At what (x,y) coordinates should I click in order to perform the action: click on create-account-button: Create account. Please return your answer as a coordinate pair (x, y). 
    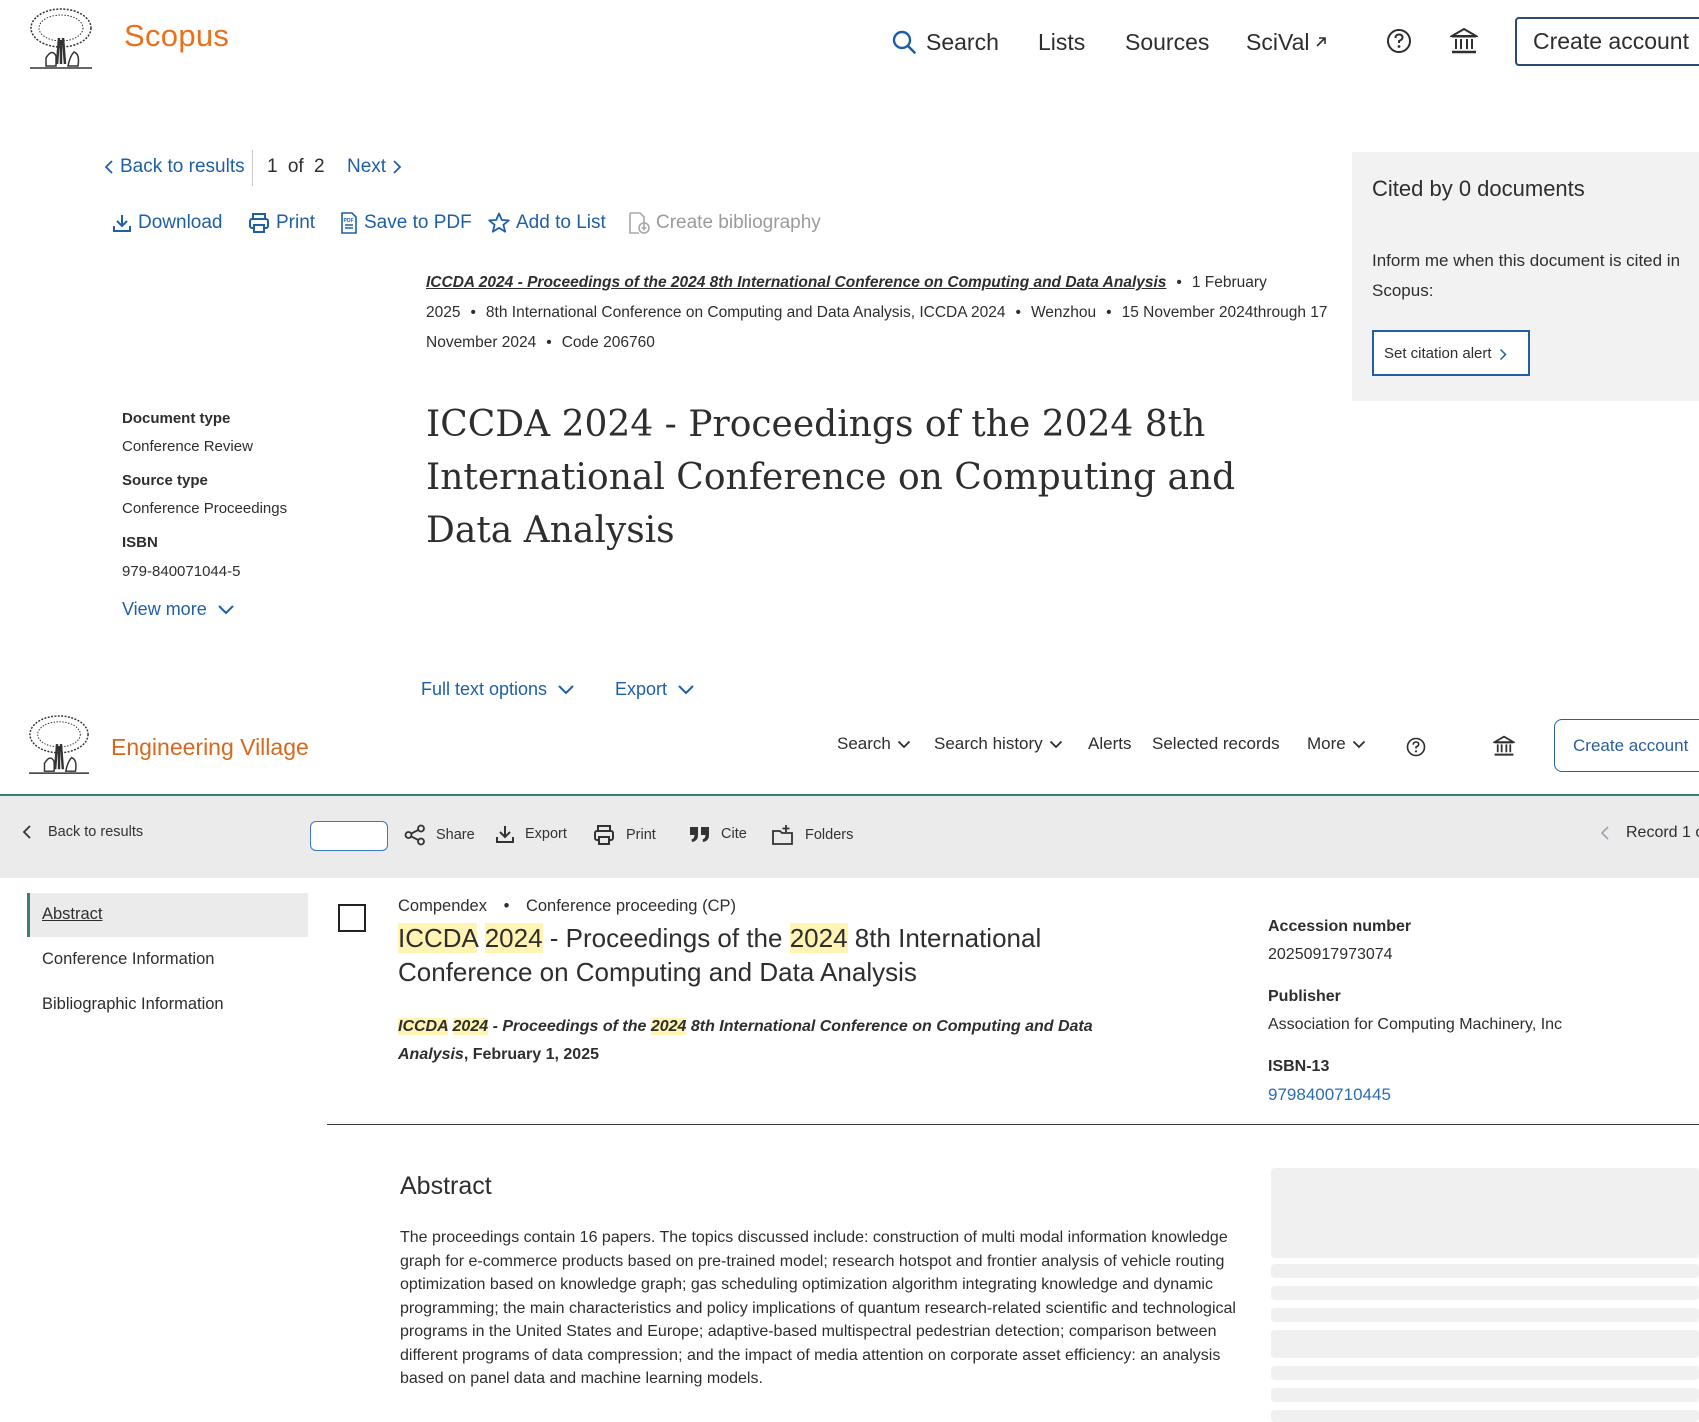
    Looking at the image, I should click on (1607, 41).